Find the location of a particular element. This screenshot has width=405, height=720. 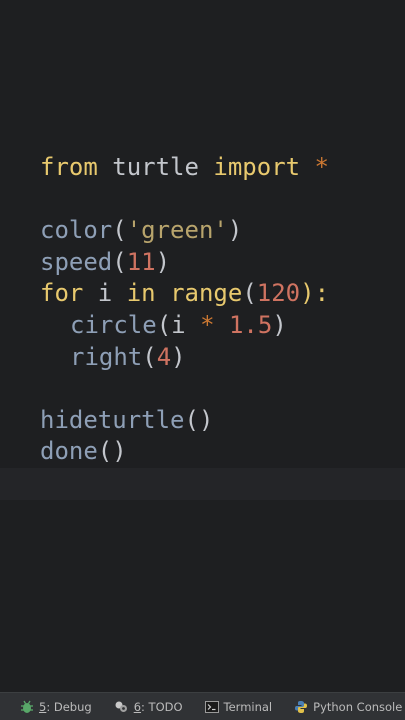

code-token: 120 is located at coordinates (278, 293).